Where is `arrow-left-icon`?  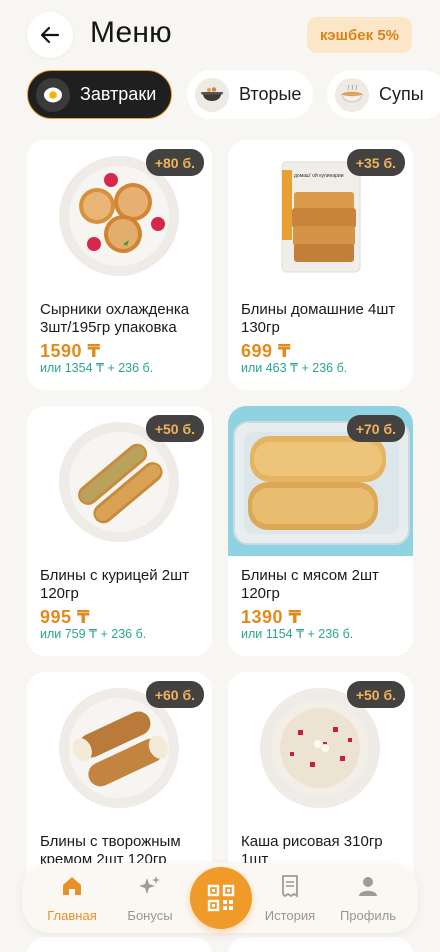
arrow-left-icon is located at coordinates (50, 35).